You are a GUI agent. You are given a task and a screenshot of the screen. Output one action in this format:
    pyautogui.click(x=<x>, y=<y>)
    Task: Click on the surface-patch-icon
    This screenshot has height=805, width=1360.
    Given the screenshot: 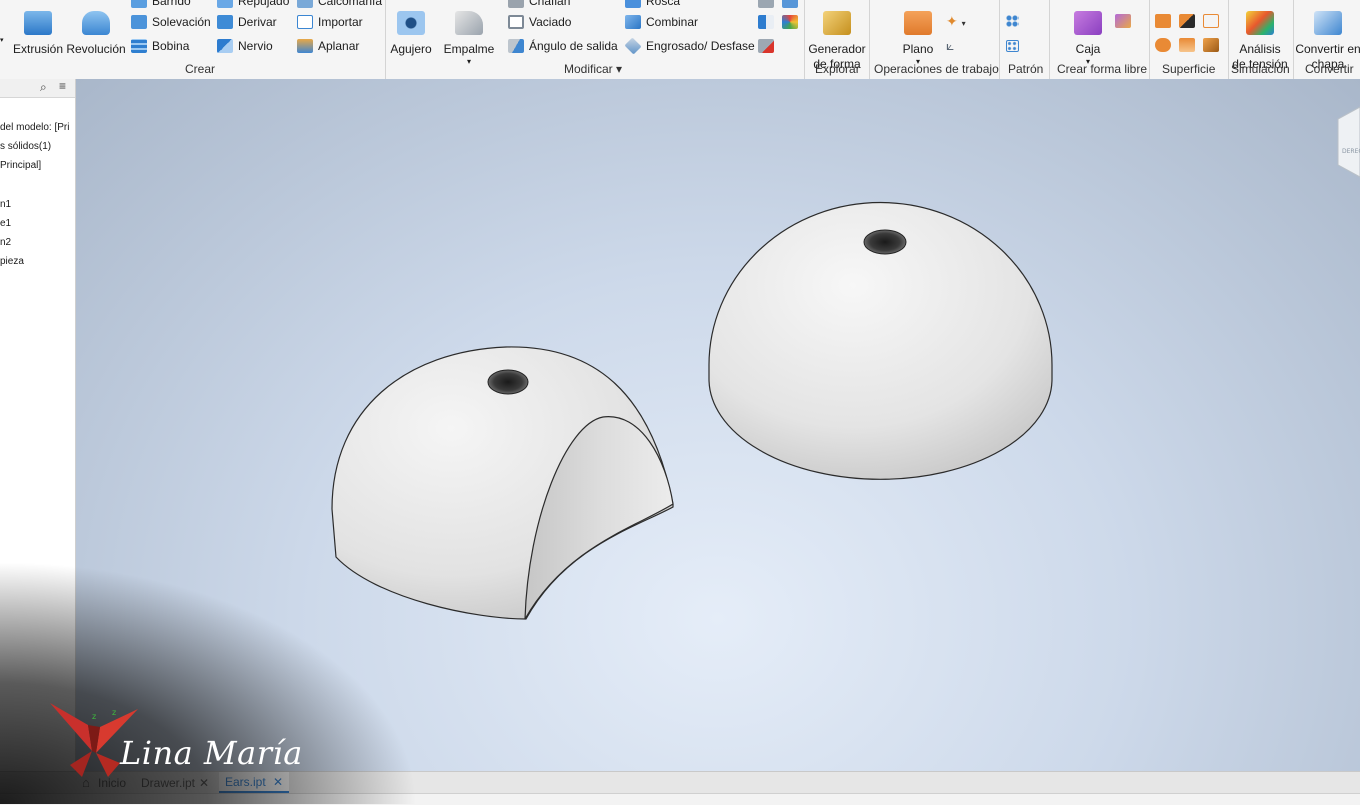 What is the action you would take?
    pyautogui.click(x=1211, y=21)
    